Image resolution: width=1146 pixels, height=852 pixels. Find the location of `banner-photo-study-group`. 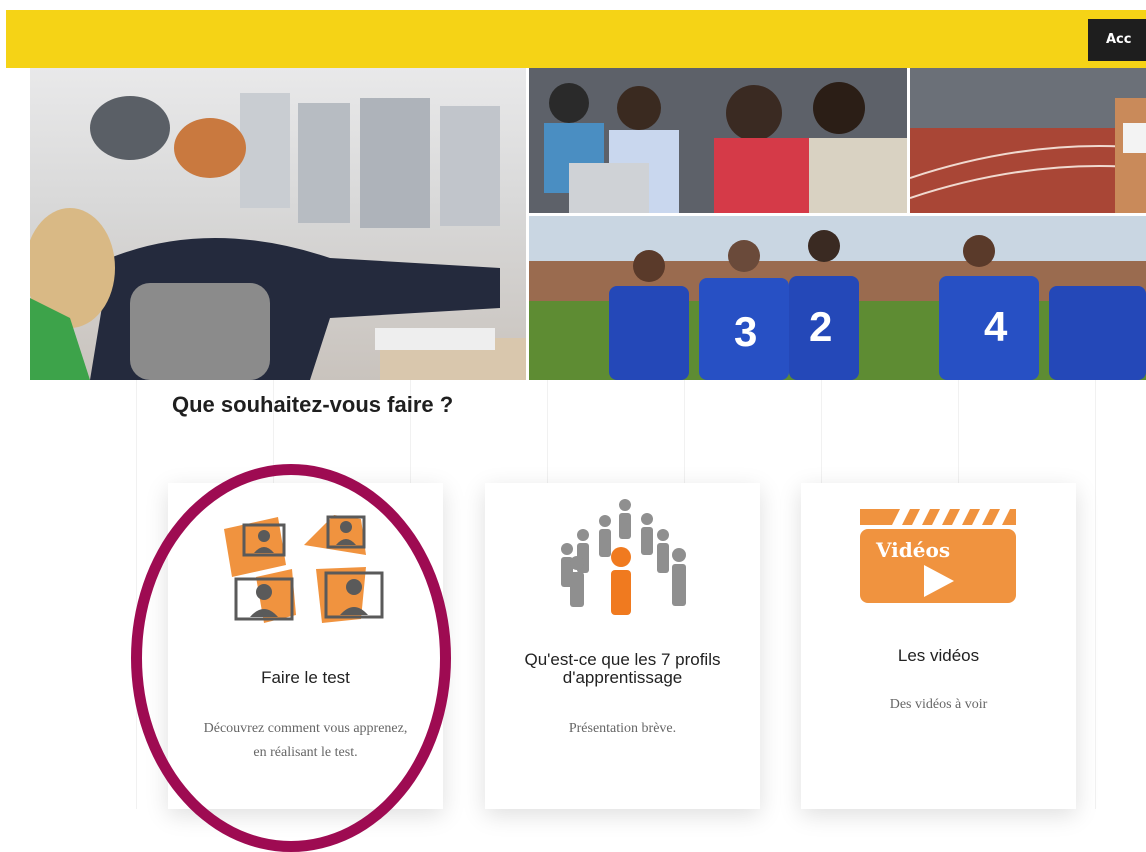

banner-photo-study-group is located at coordinates (718, 140).